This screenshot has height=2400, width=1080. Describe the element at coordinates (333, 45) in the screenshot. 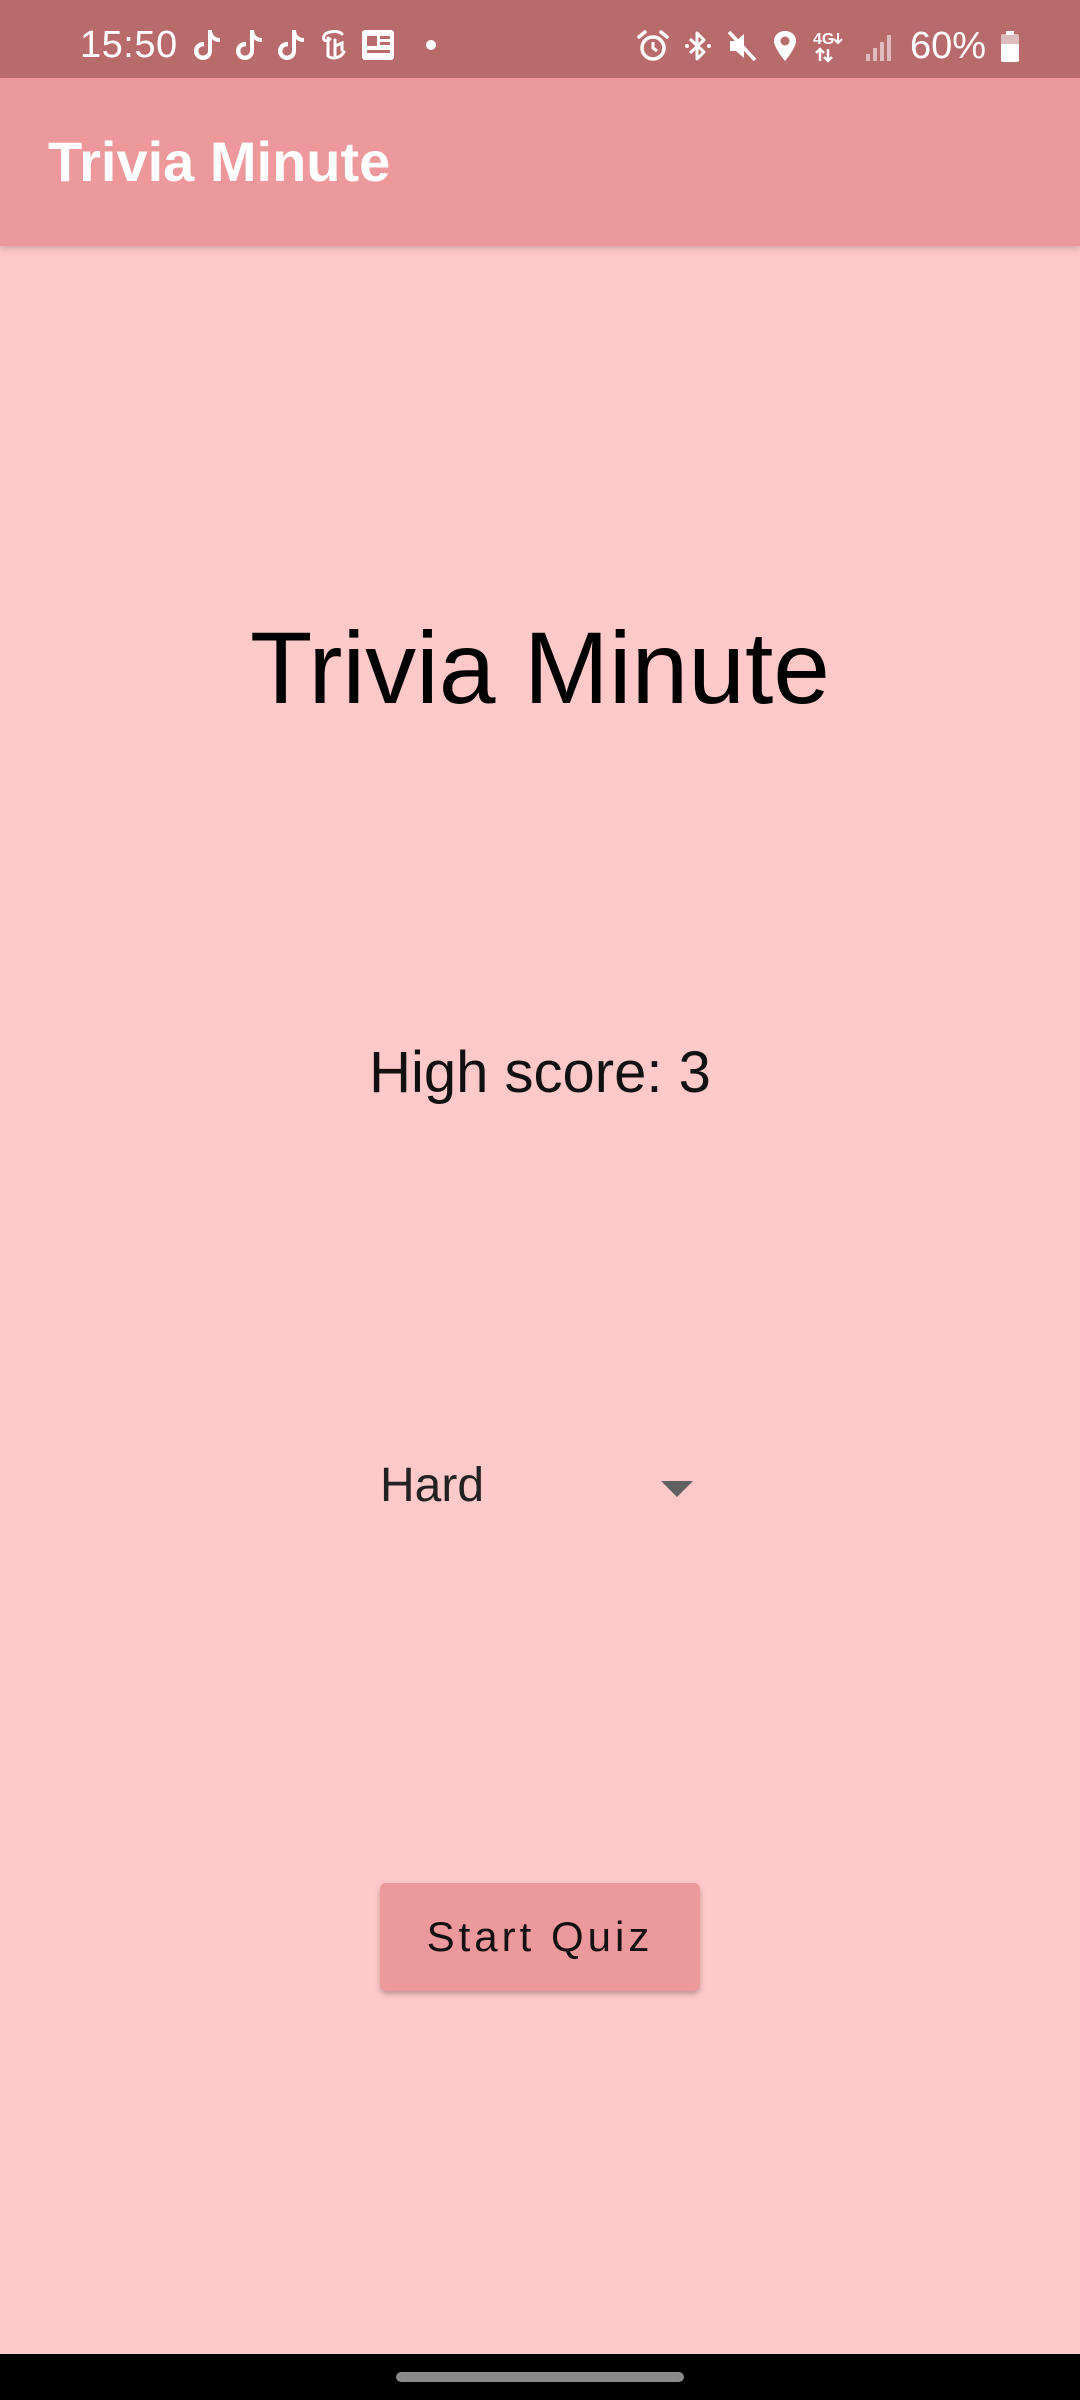

I see `nytimes-icon` at that location.